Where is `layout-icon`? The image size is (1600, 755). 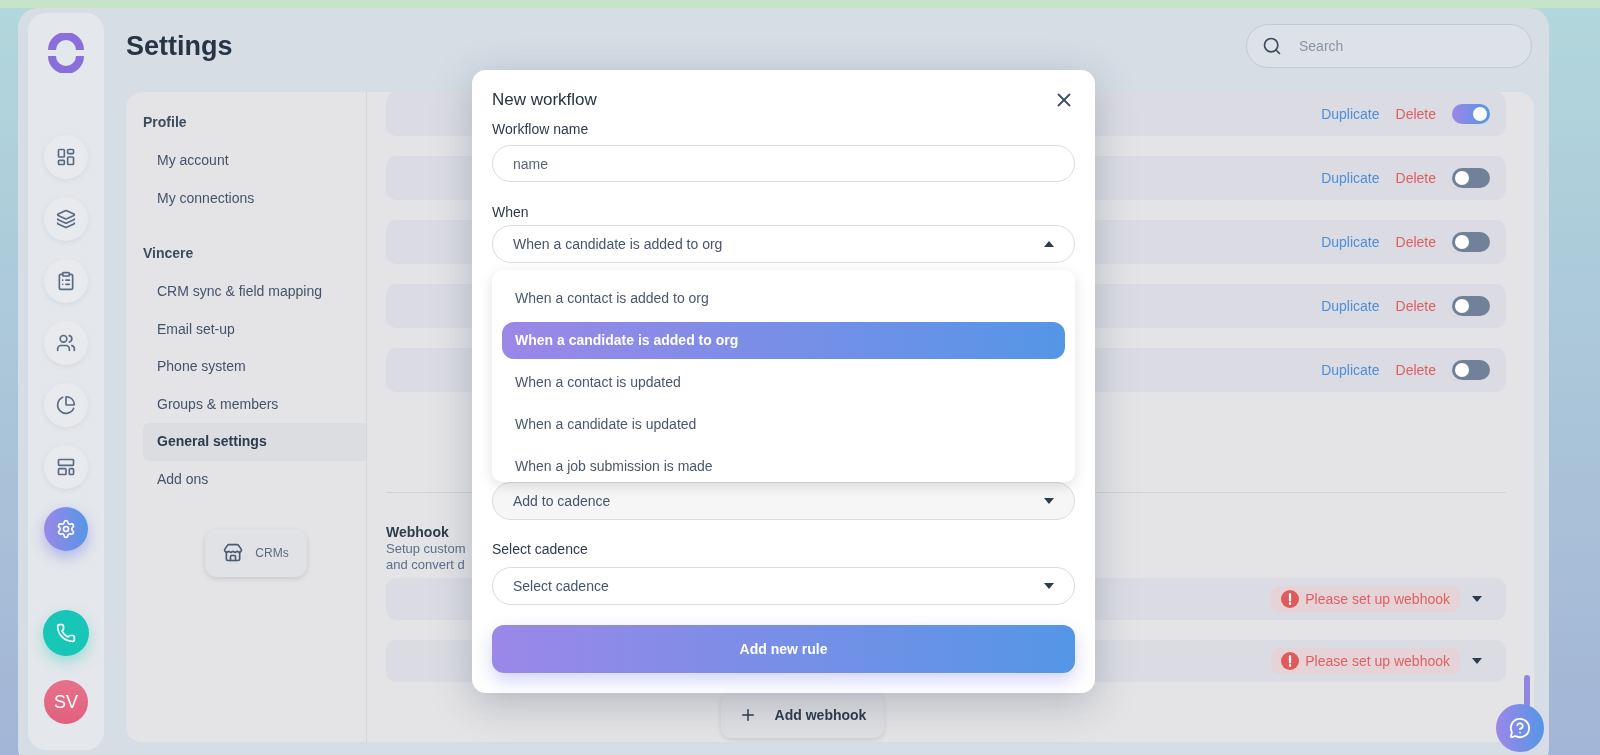 layout-icon is located at coordinates (66, 467).